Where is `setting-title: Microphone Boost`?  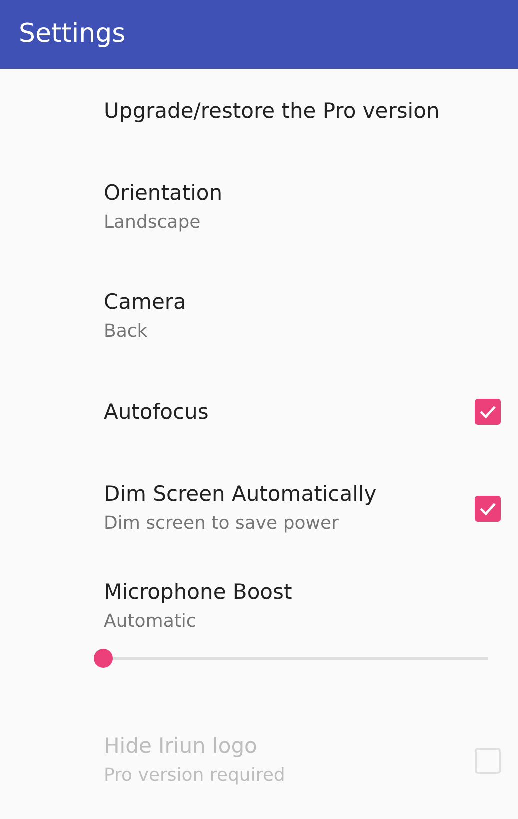 setting-title: Microphone Boost is located at coordinates (302, 592).